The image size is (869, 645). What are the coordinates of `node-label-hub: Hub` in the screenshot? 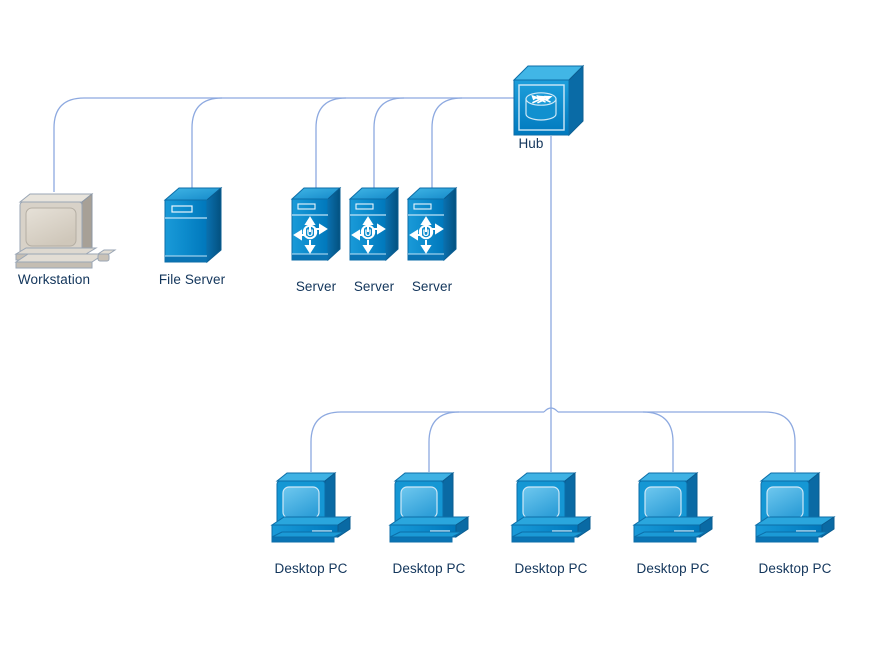 It's located at (531, 143).